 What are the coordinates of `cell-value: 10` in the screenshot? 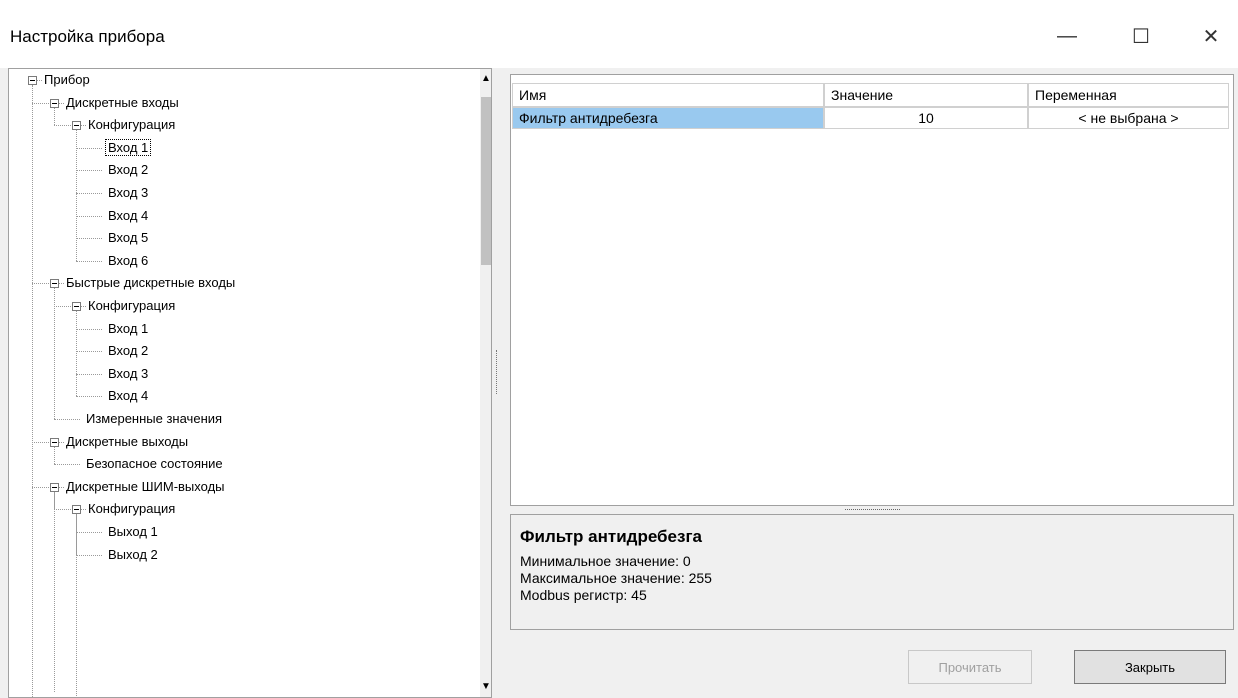 It's located at (926, 118).